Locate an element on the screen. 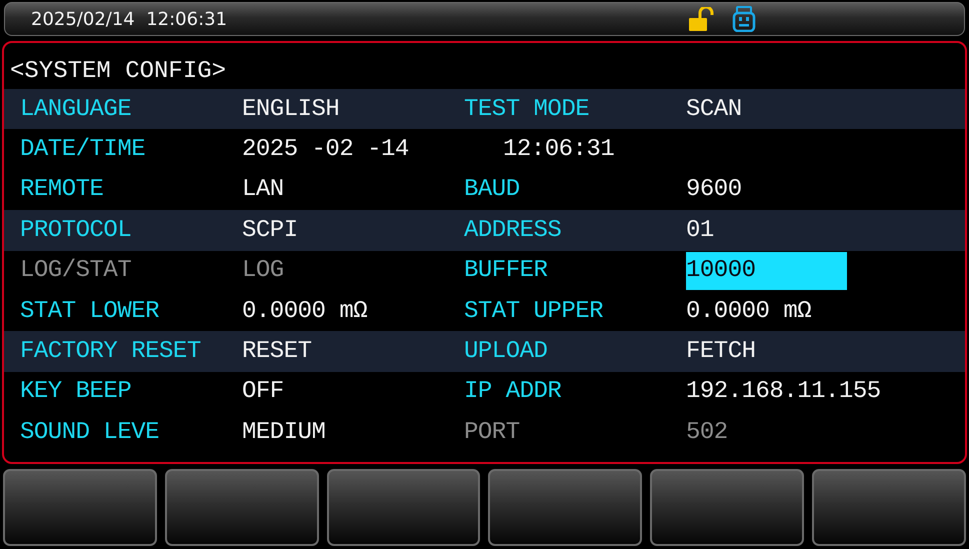 The image size is (969, 549). date-value: 2025 -02 -14 is located at coordinates (353, 149).